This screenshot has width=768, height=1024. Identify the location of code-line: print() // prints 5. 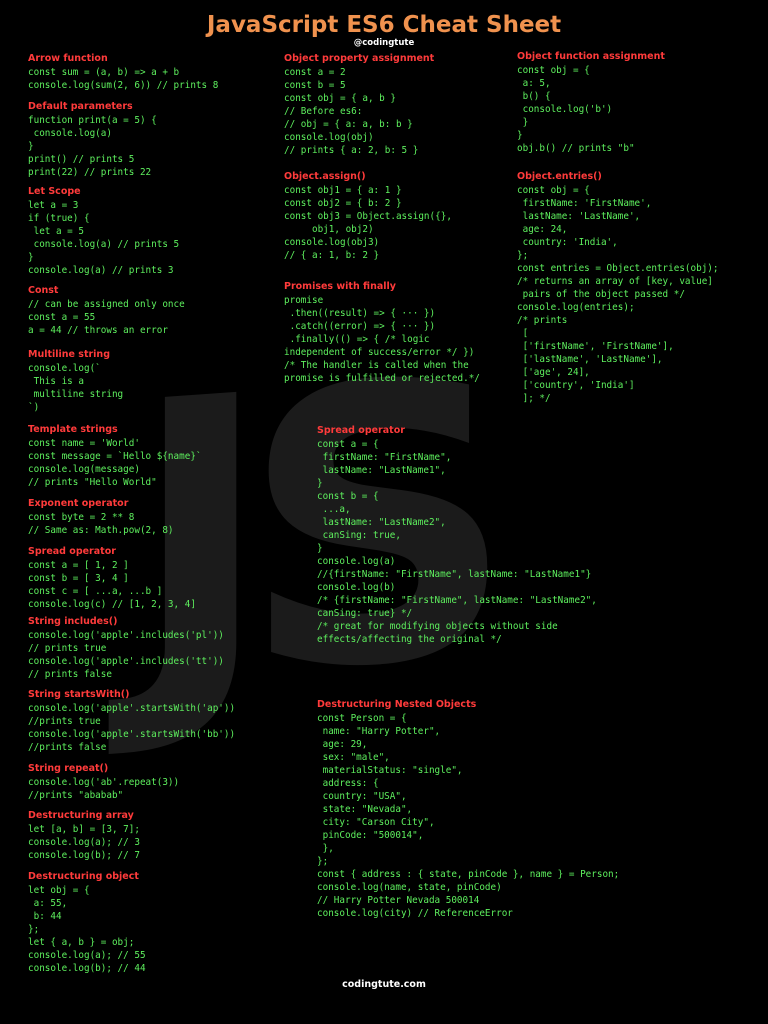
(81, 159).